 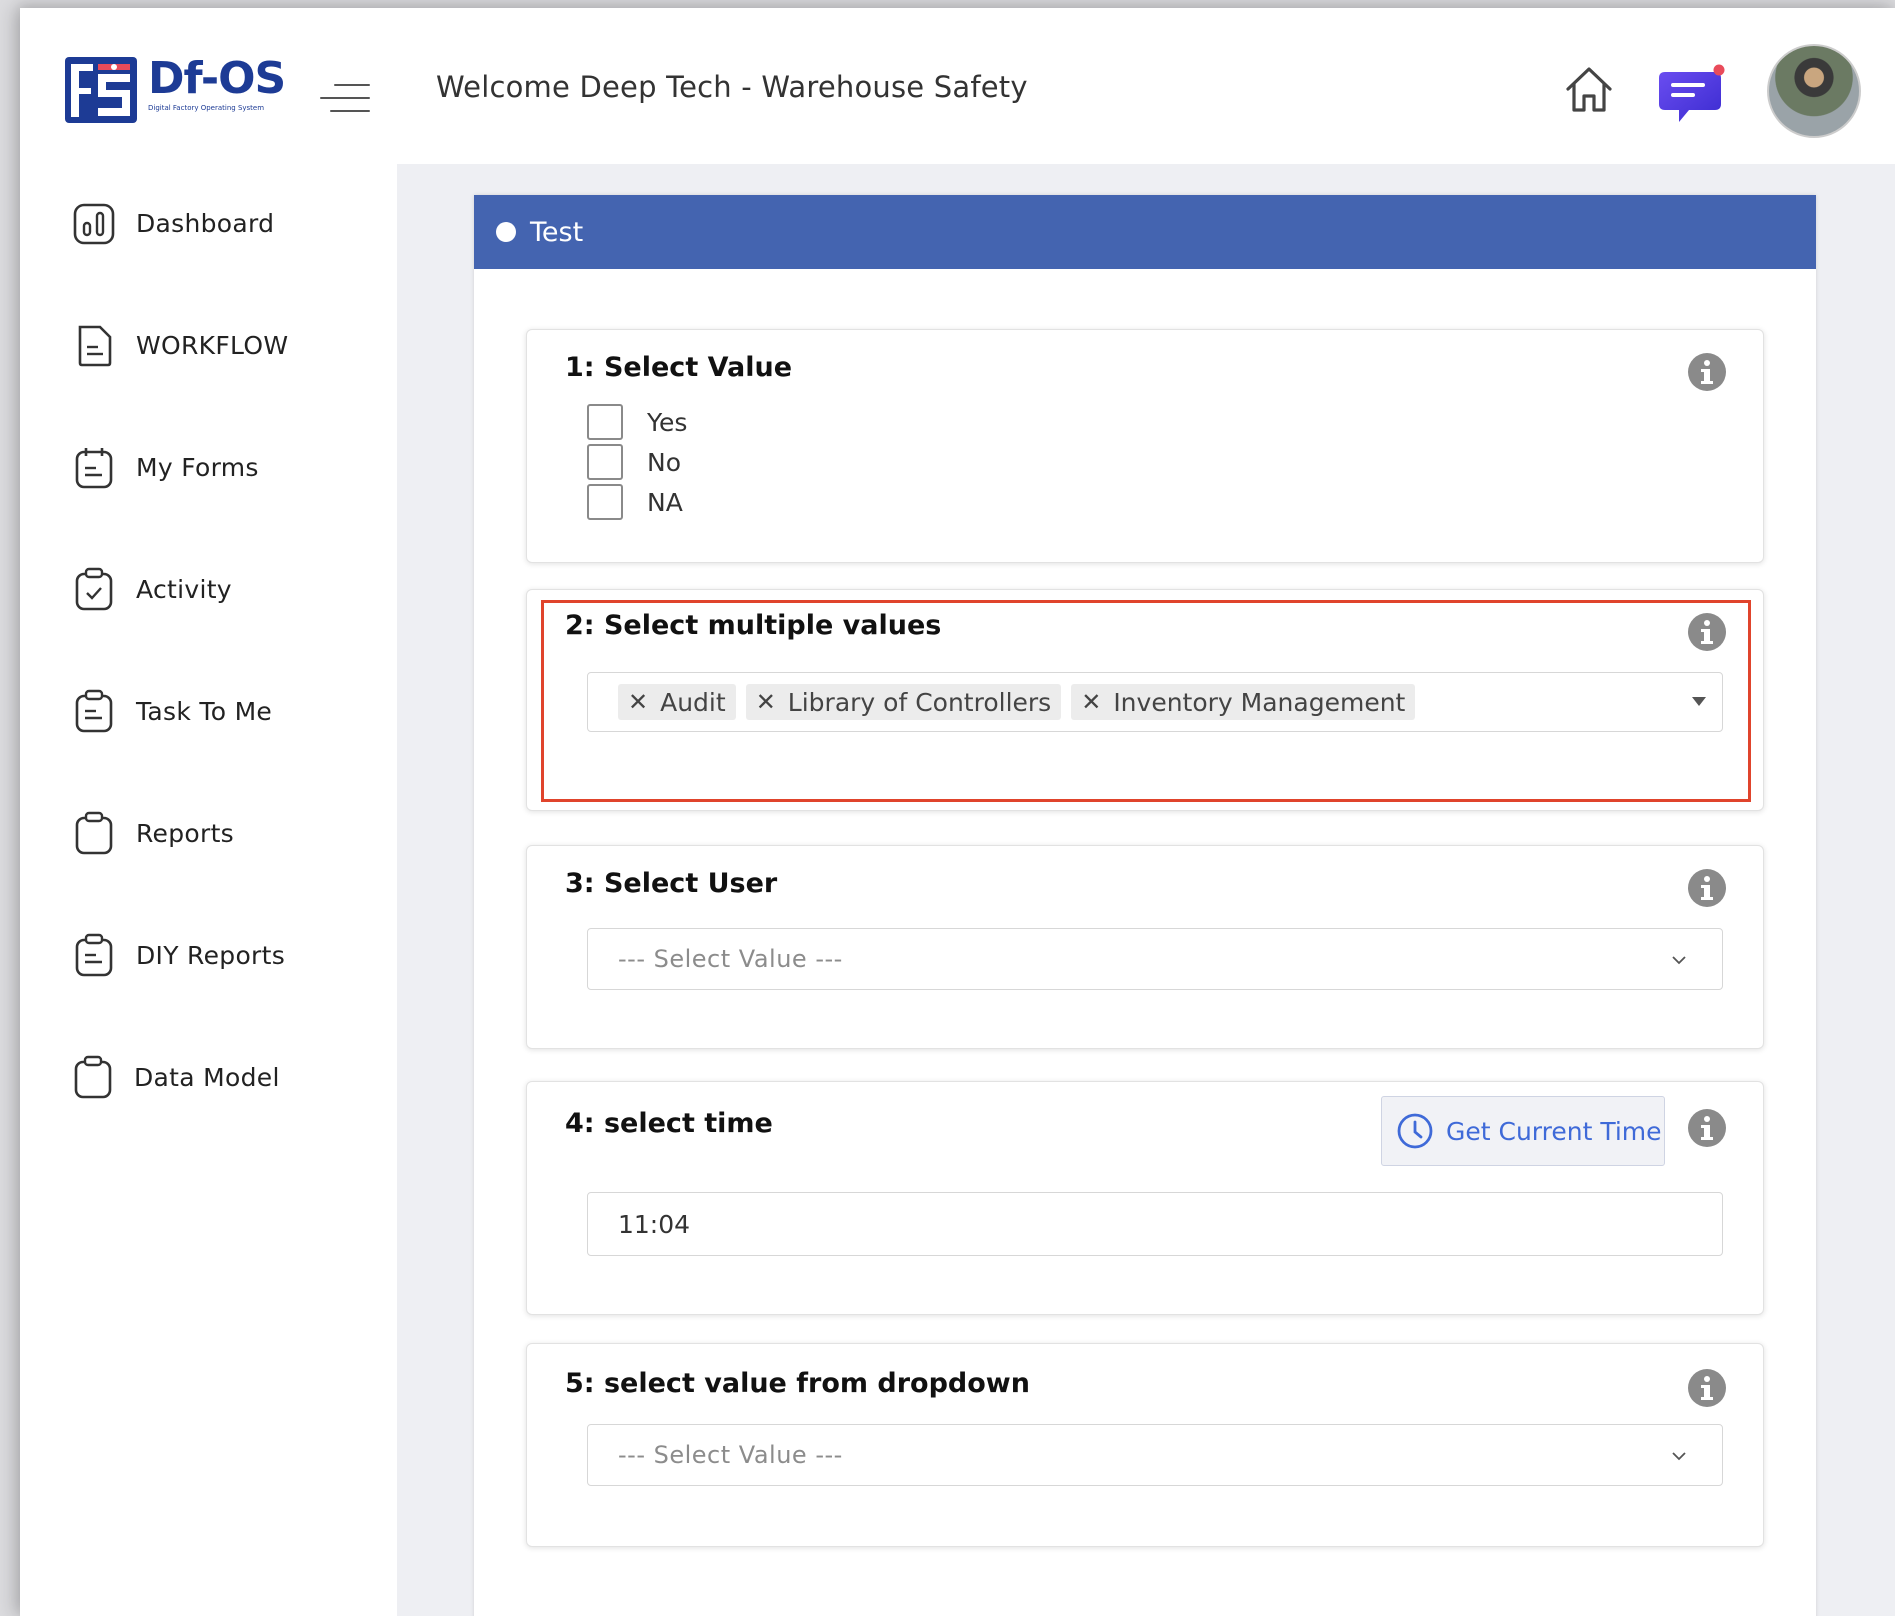 I want to click on sidebar-item-workflow: WORKFLOW, so click(x=222, y=345).